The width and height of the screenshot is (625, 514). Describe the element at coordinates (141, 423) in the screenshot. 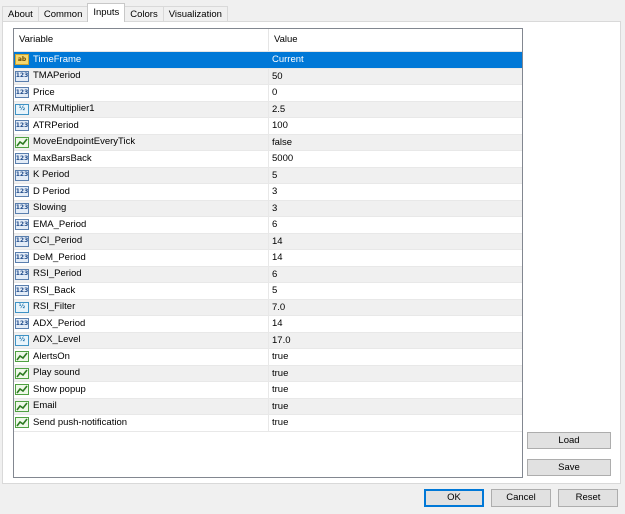

I see `variable-cell: Send push-notification` at that location.